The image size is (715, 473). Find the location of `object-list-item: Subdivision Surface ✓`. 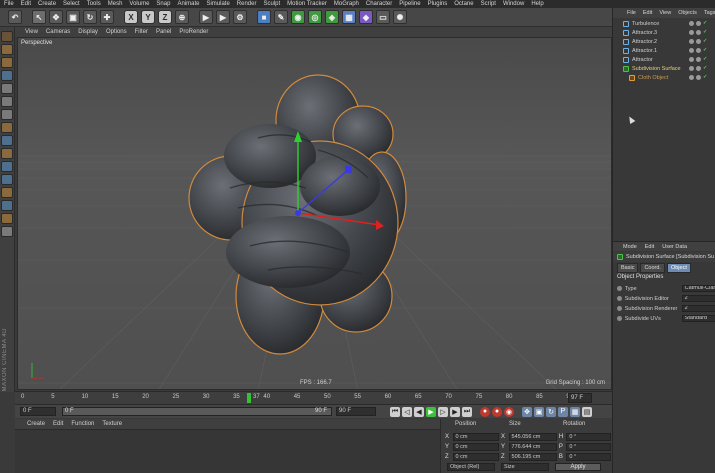

object-list-item: Subdivision Surface ✓ is located at coordinates (664, 68).